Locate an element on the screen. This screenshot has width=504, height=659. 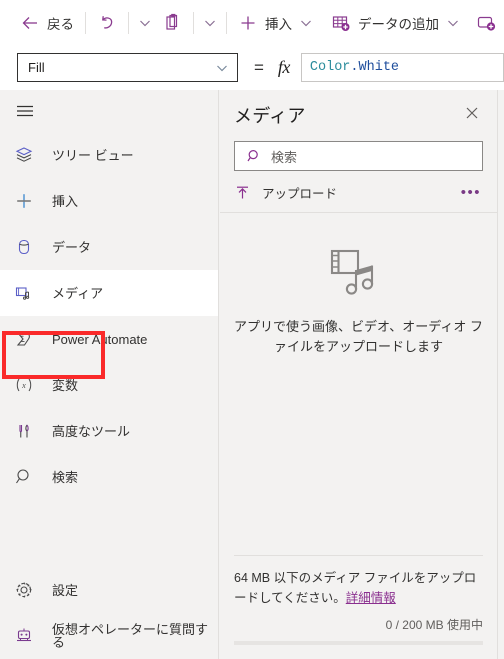
power-automate-icon is located at coordinates (24, 339).